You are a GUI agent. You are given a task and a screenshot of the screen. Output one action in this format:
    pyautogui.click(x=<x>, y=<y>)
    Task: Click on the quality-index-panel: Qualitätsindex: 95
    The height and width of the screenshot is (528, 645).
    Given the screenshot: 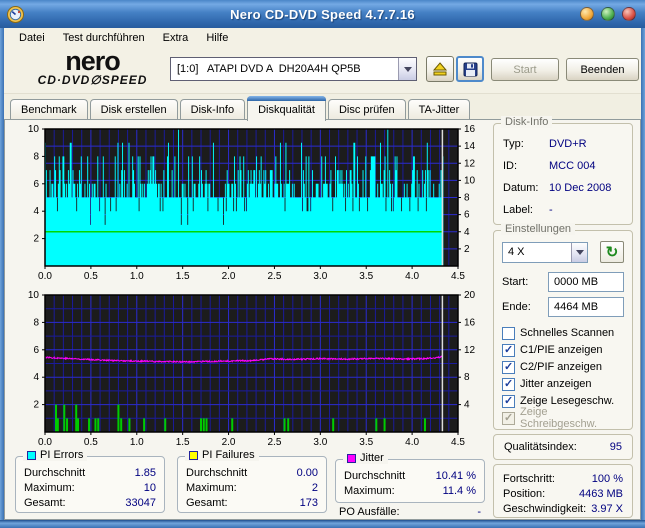 What is the action you would take?
    pyautogui.click(x=563, y=447)
    